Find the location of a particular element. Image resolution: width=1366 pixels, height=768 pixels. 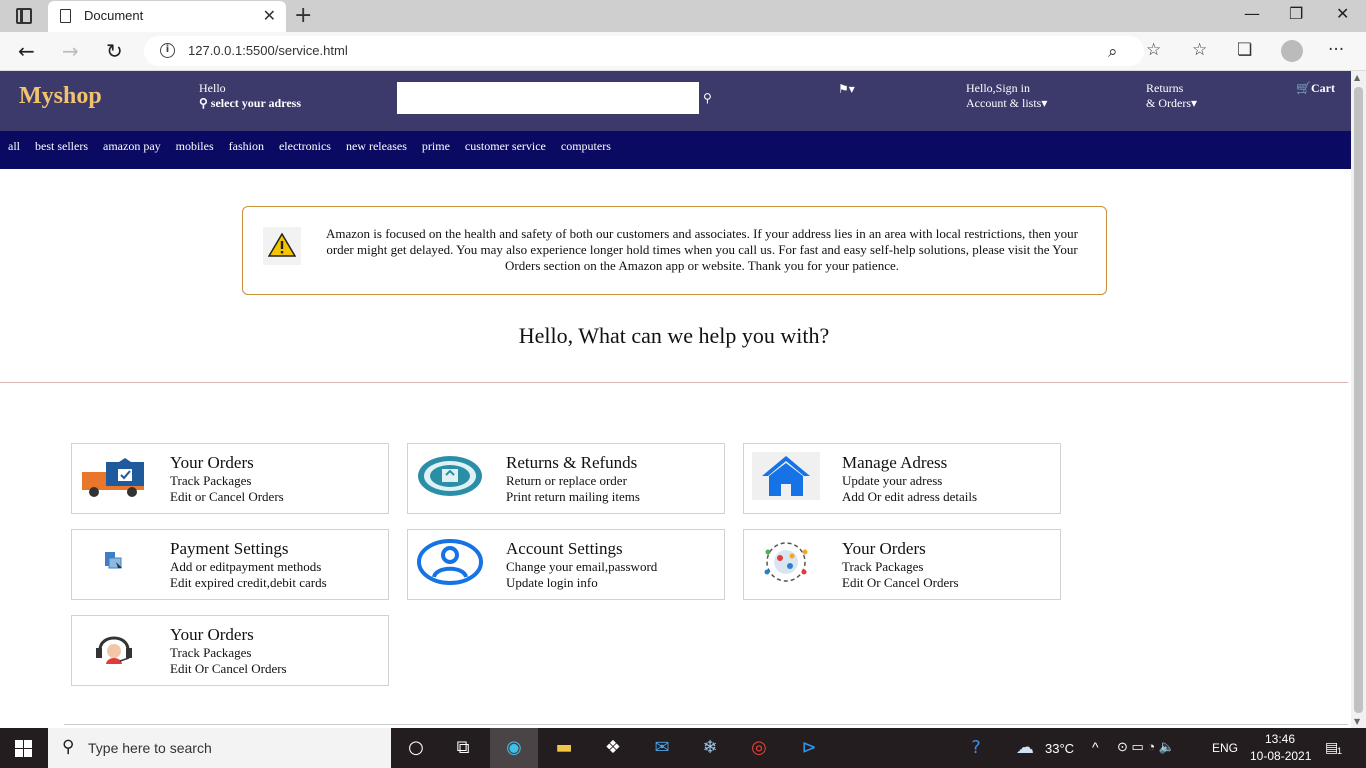

scroll-down-icon: ▼ is located at coordinates (1357, 721).